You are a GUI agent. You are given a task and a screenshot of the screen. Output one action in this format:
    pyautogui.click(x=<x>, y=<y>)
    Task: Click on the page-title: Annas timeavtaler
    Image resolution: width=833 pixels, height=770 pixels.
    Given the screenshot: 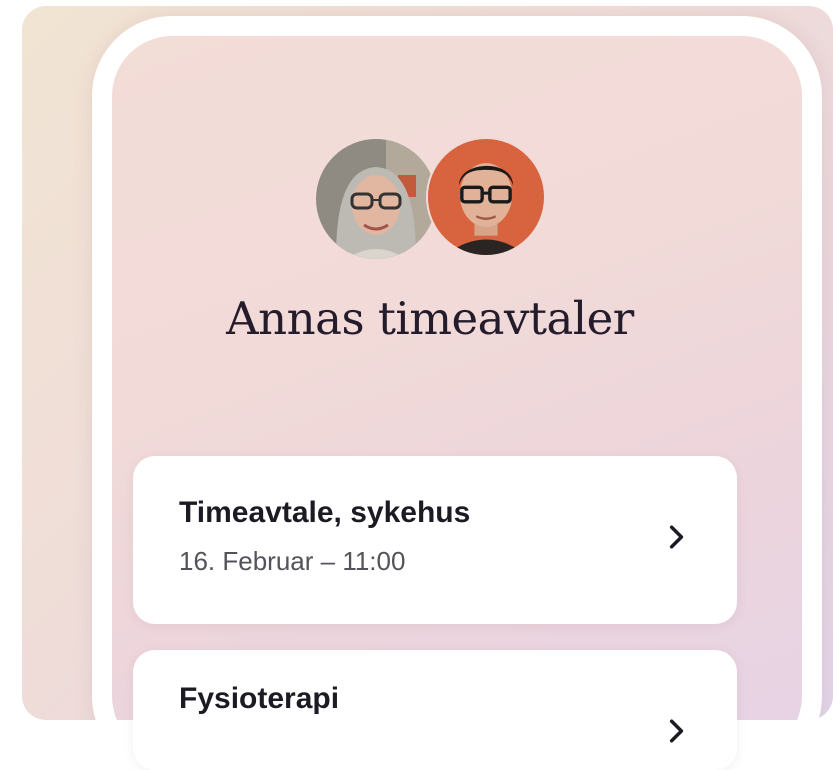 What is the action you would take?
    pyautogui.click(x=430, y=318)
    